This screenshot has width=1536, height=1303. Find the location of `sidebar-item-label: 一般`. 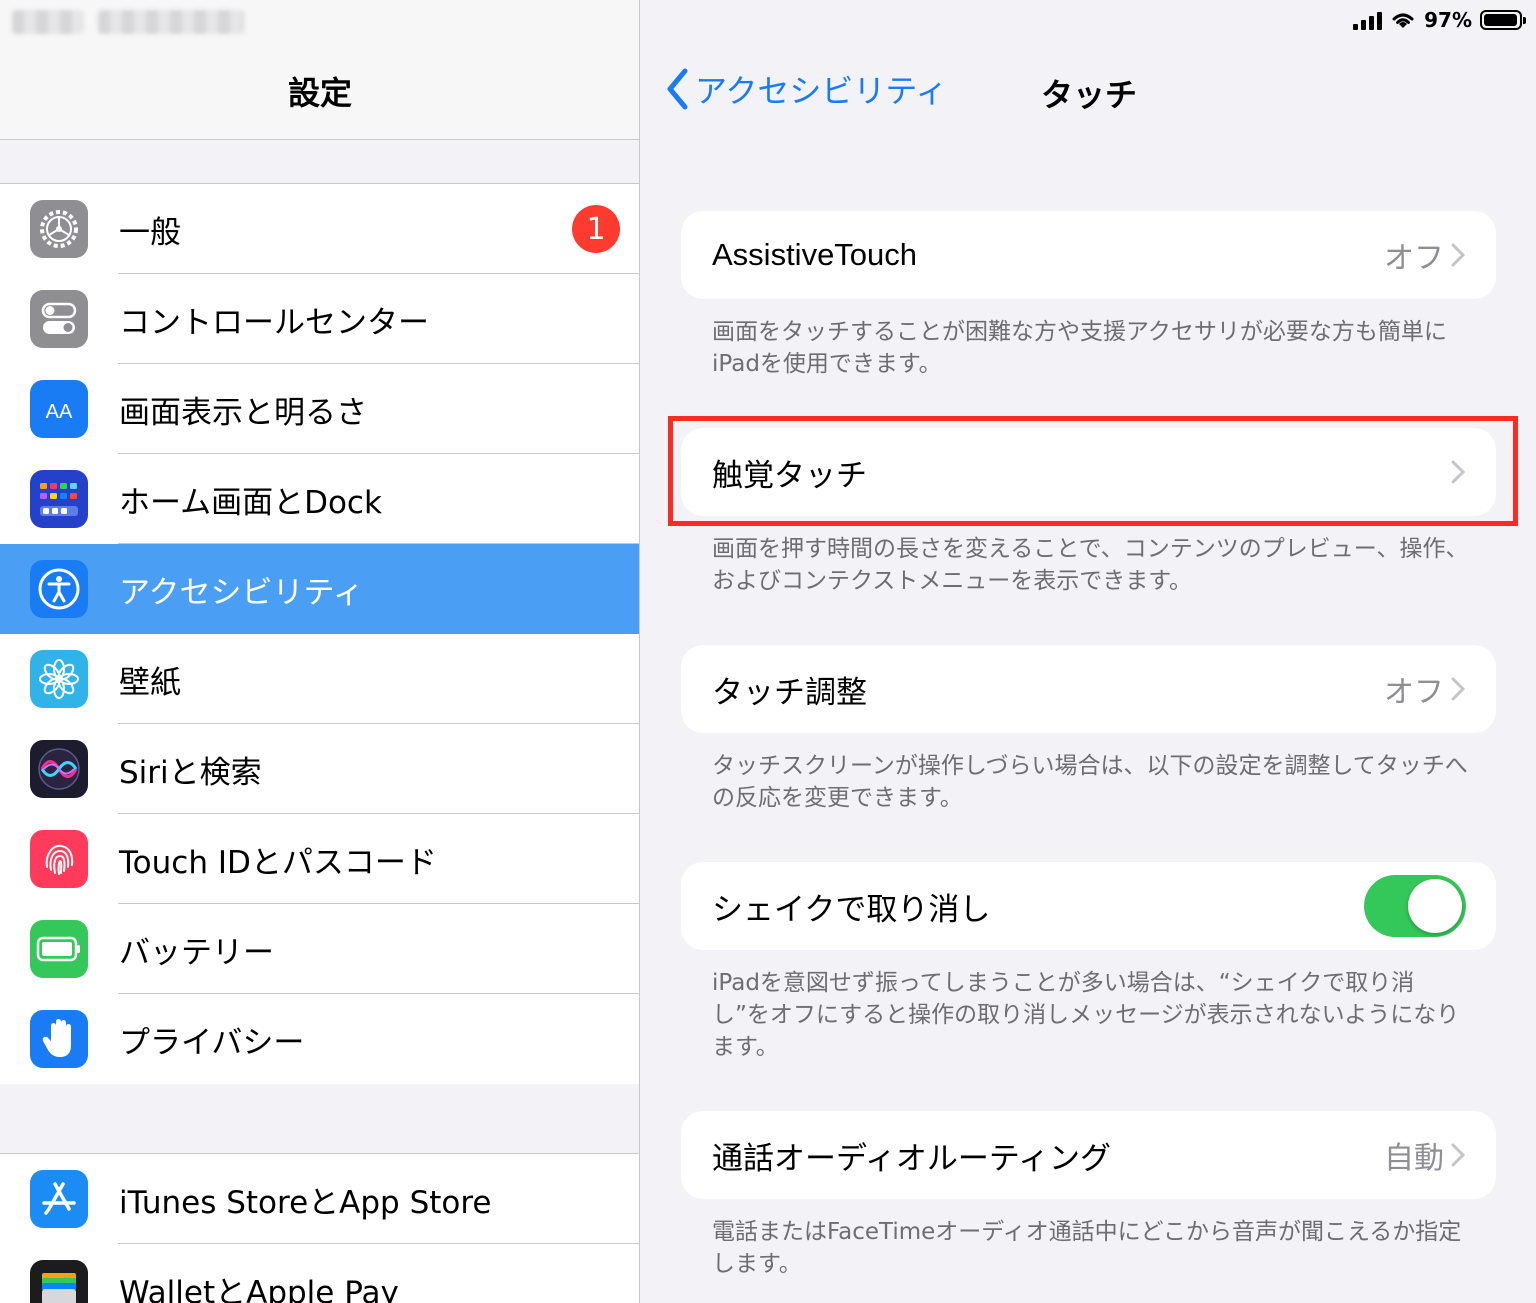

sidebar-item-label: 一般 is located at coordinates (150, 232).